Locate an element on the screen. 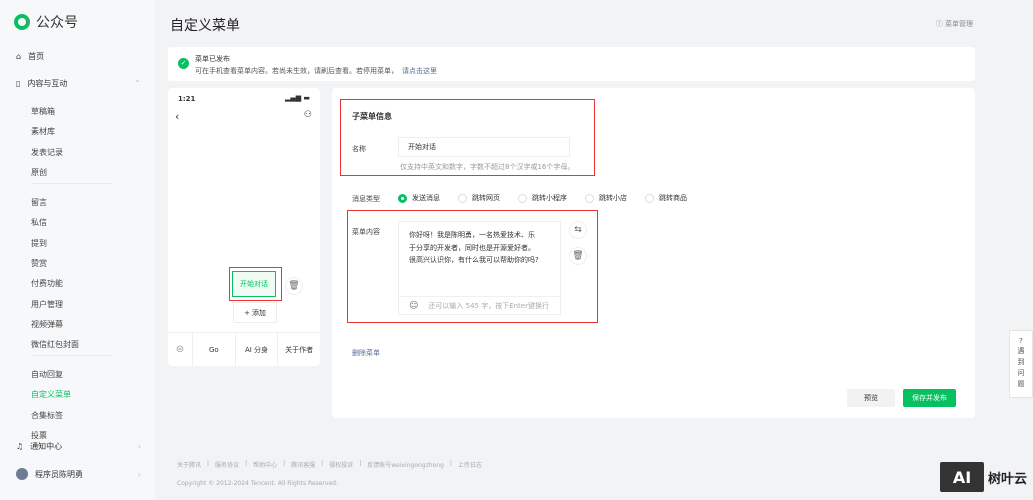 Image resolution: width=1033 pixels, height=500 pixels. radio-msg-type: 跳转网页 is located at coordinates (479, 198).